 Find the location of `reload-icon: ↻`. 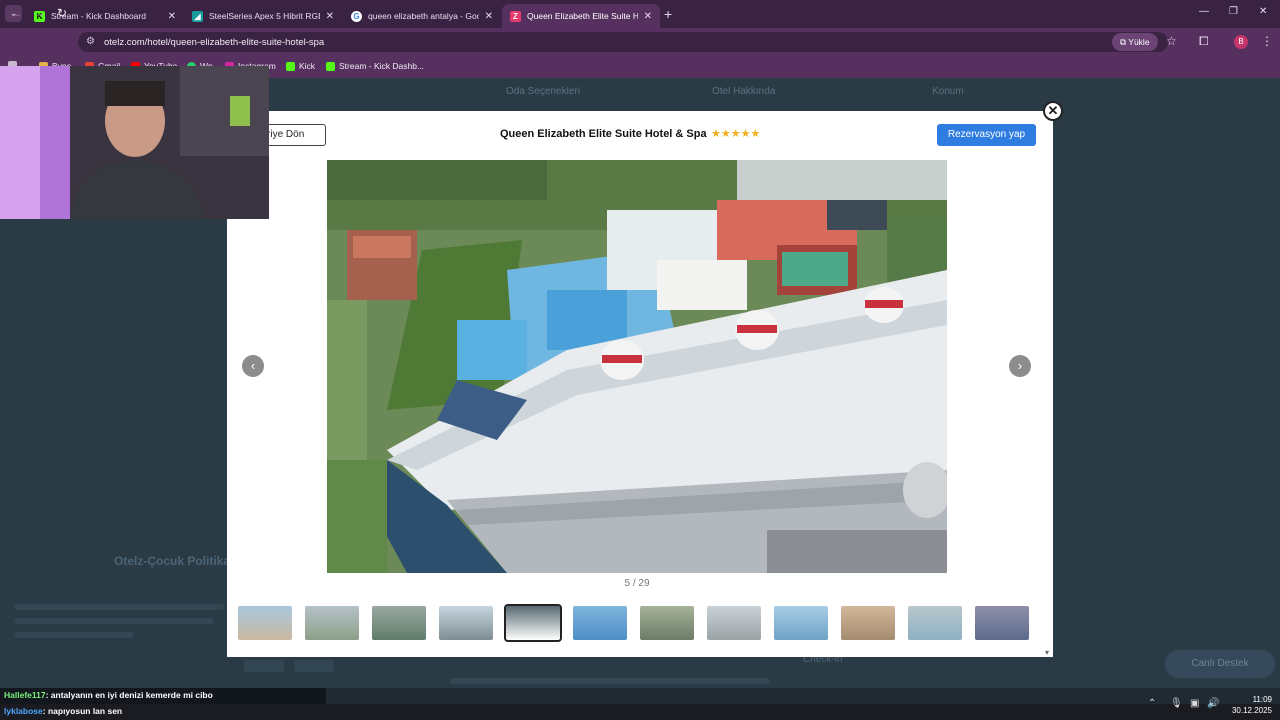

reload-icon: ↻ is located at coordinates (62, 13).